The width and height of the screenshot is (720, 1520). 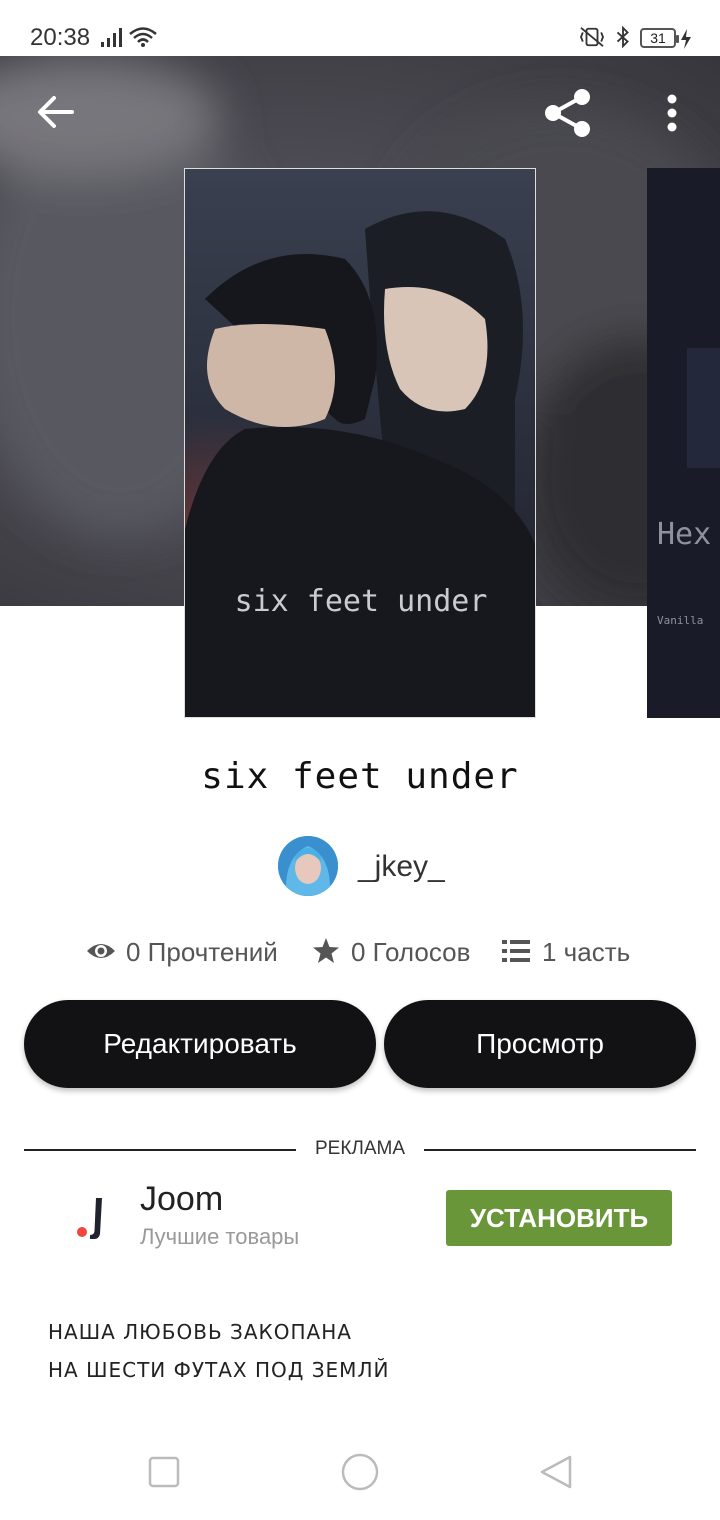 I want to click on back-arrow-icon, so click(x=56, y=112).